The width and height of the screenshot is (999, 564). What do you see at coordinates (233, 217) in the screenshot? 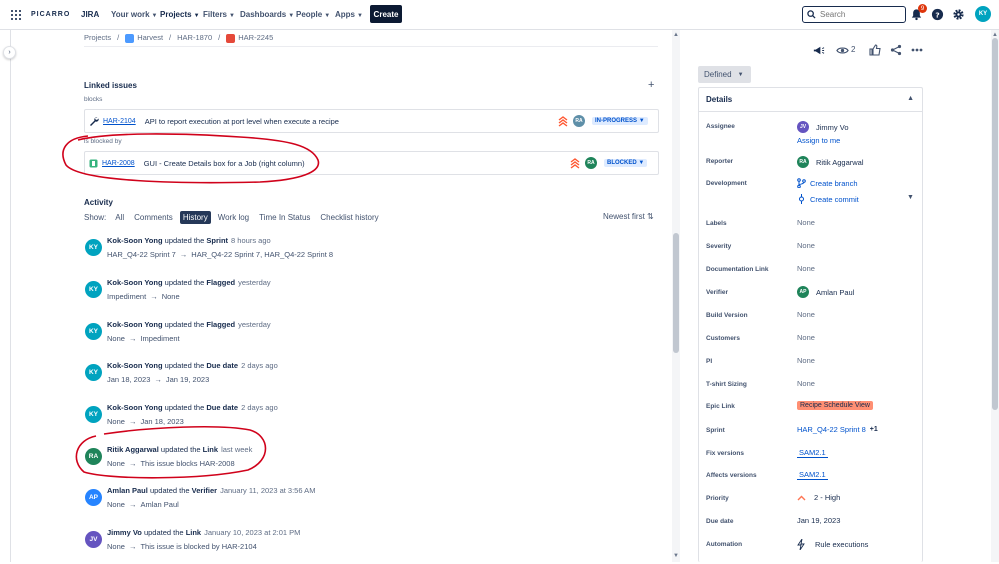
I see `filter-work-log: Work log` at bounding box center [233, 217].